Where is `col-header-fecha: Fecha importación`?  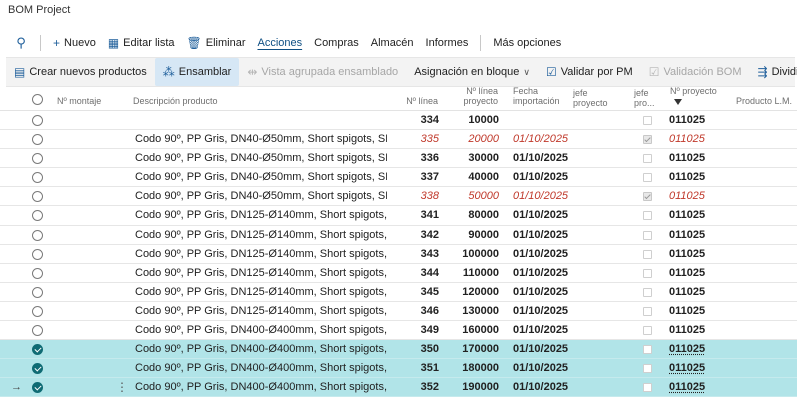
col-header-fecha: Fecha importación is located at coordinates (536, 96).